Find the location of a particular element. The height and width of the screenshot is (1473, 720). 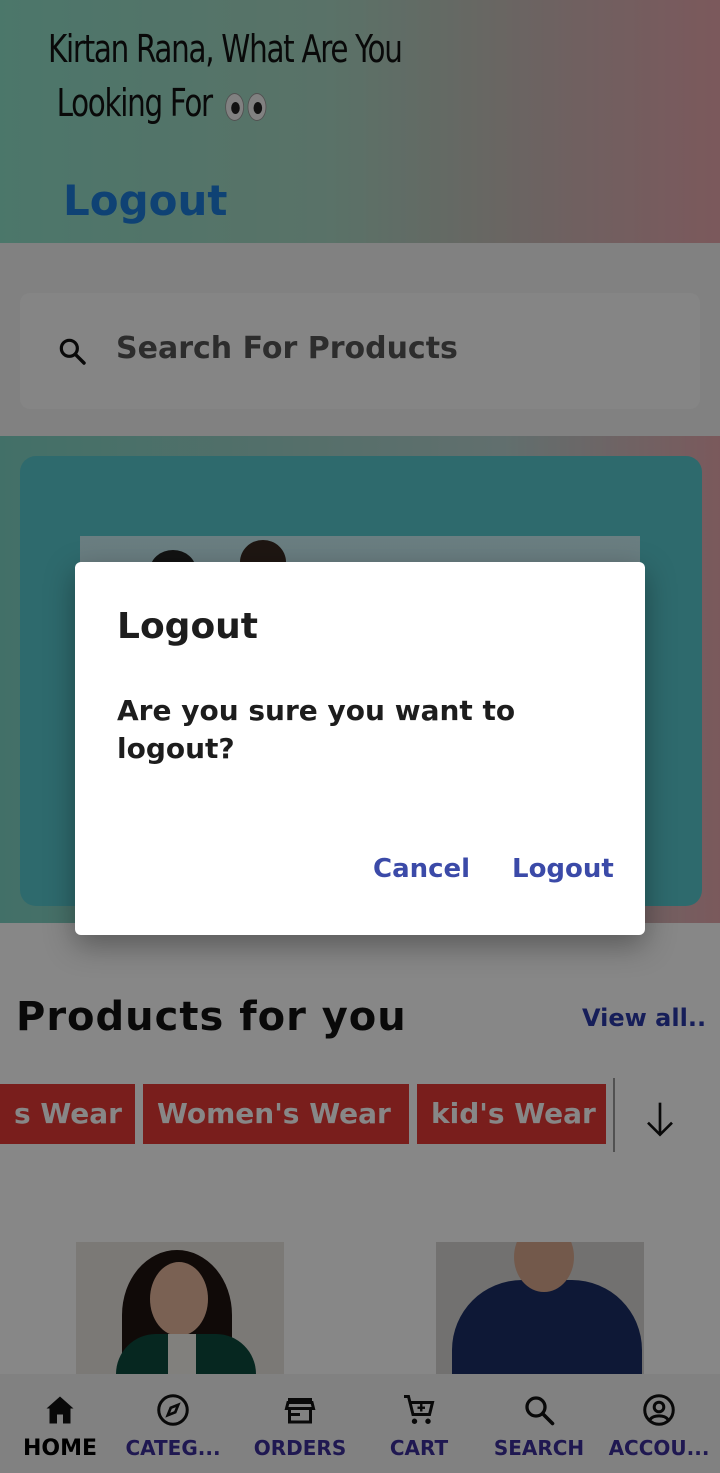

dialog-message: Are you sure you want to logout? is located at coordinates (316, 729).